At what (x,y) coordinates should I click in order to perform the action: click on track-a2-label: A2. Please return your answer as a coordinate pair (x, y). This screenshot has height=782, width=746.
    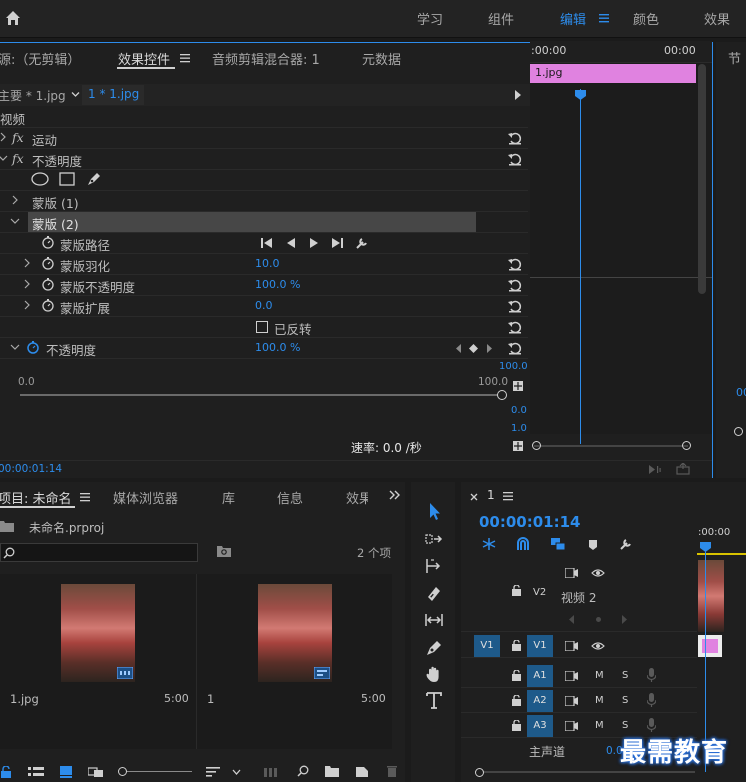
    Looking at the image, I should click on (540, 701).